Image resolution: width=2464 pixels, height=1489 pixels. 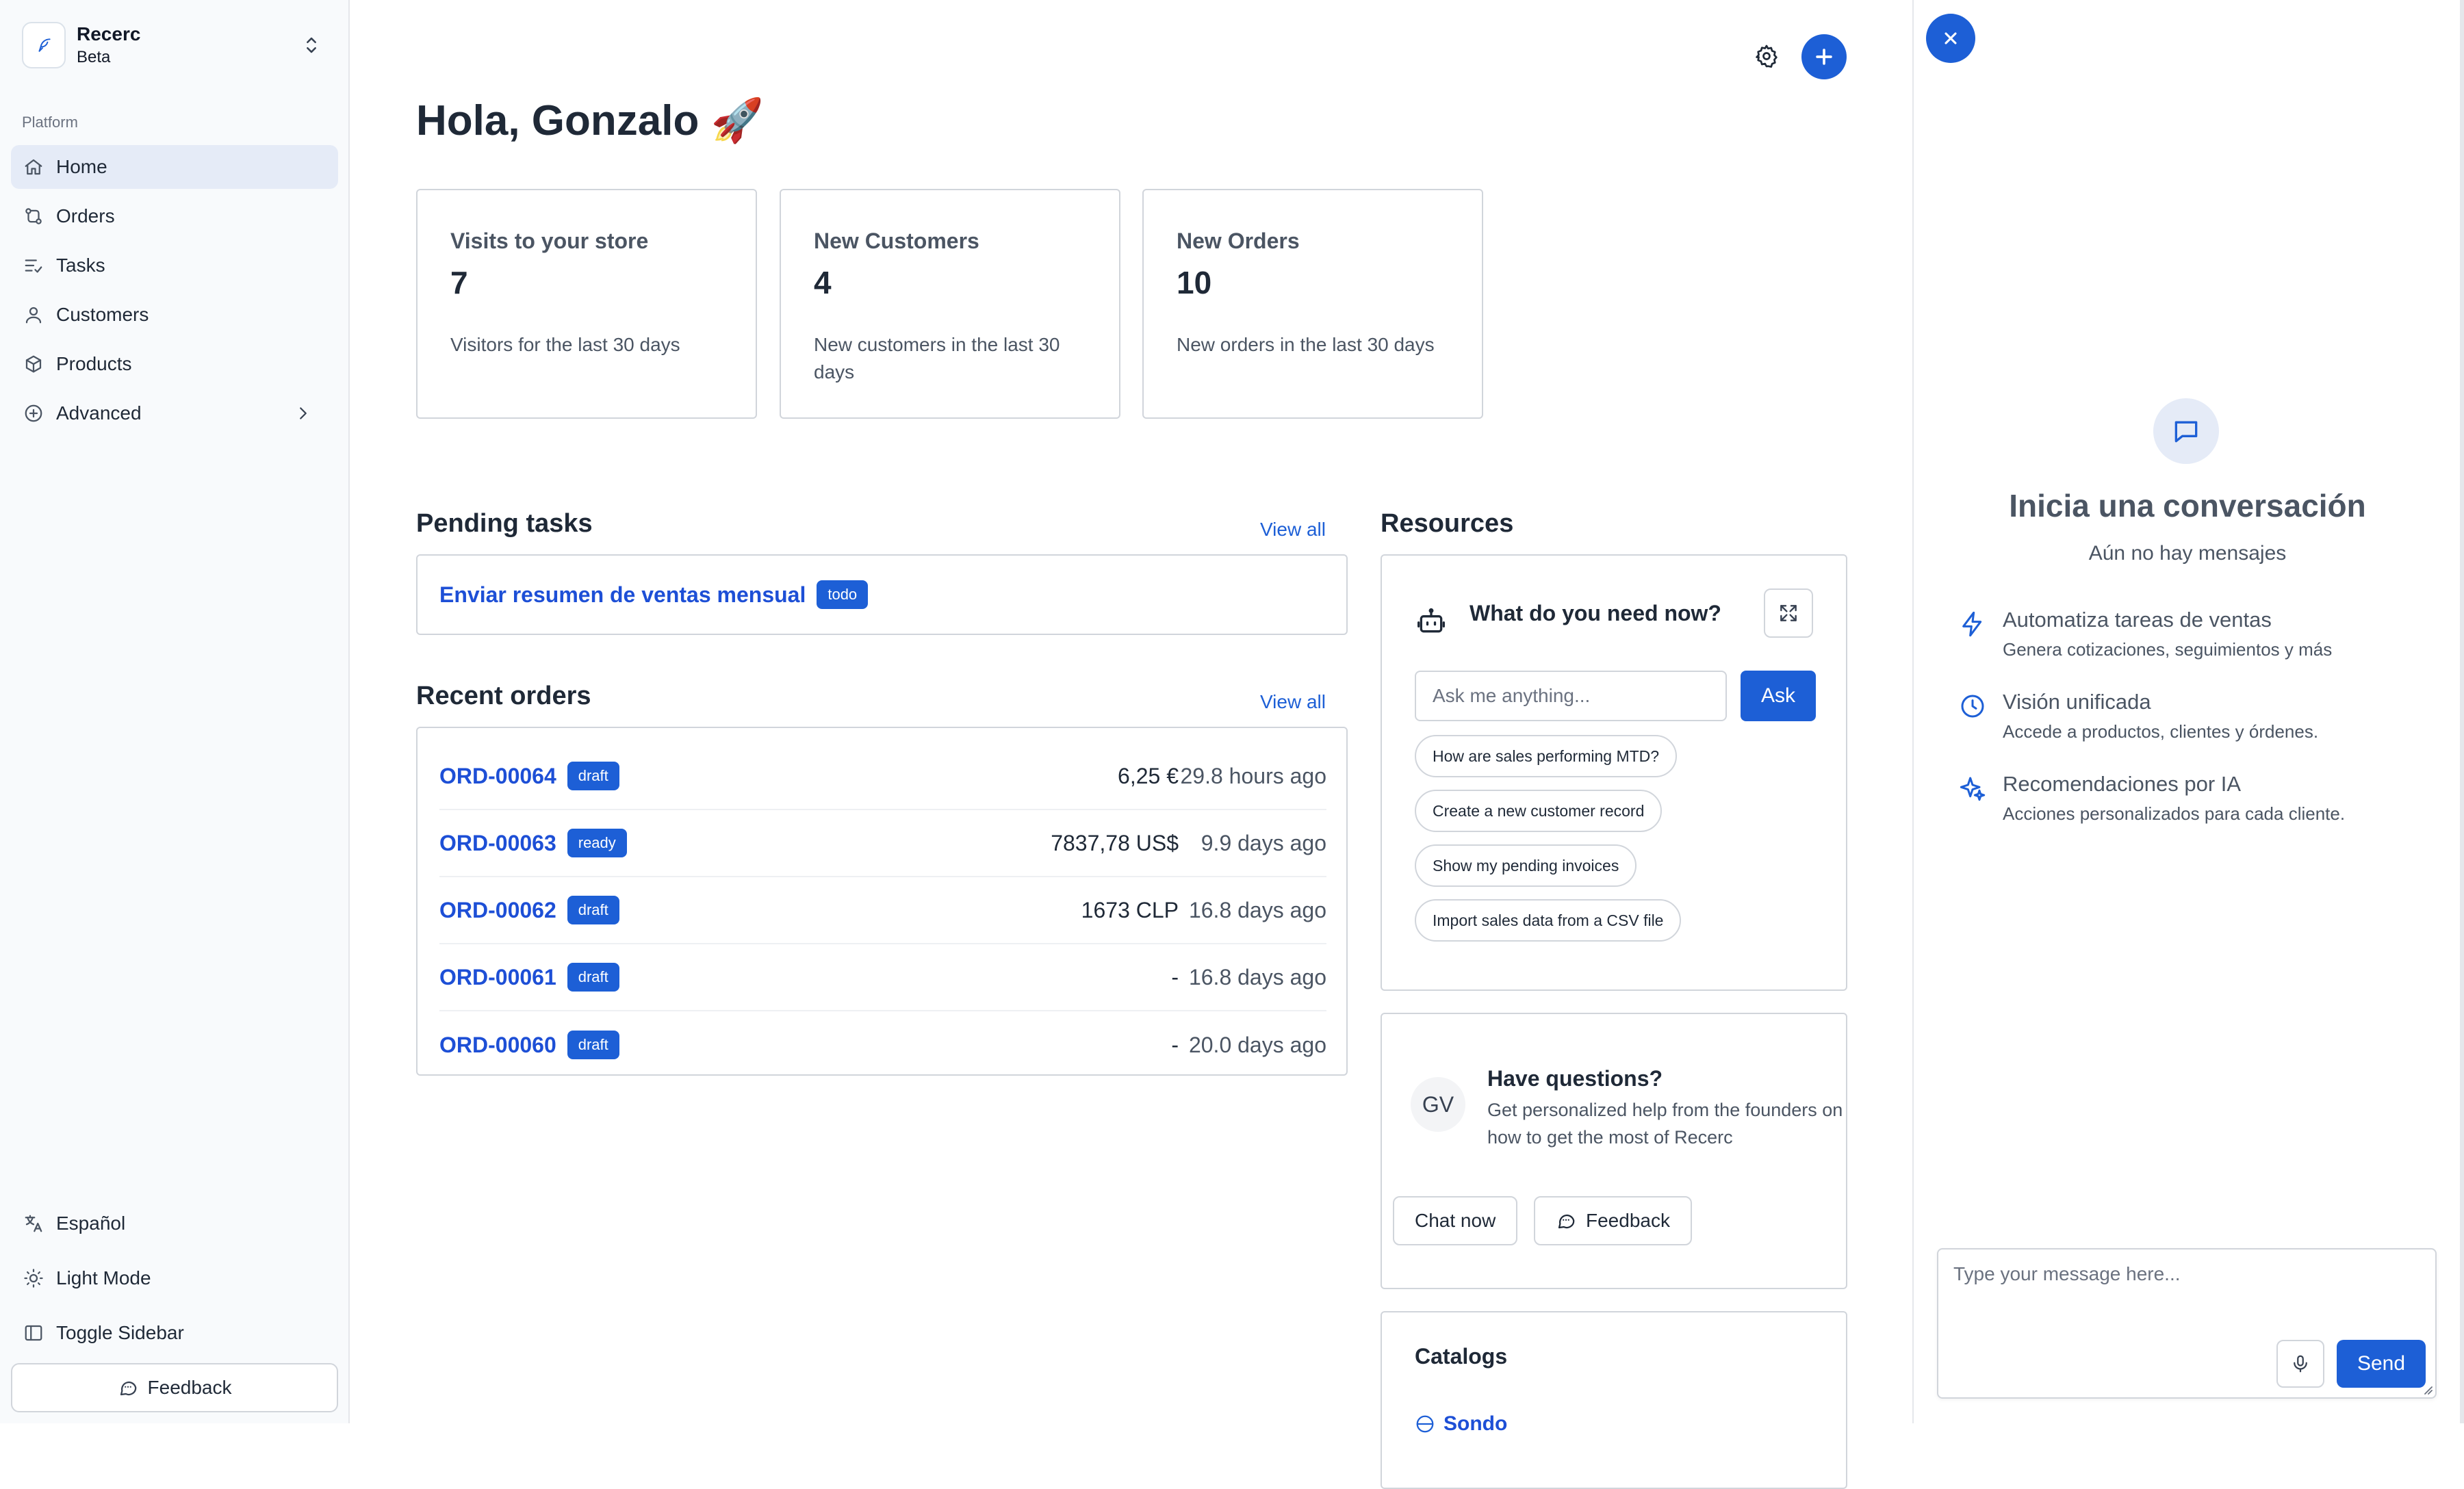 I want to click on microphone-button, so click(x=2300, y=1364).